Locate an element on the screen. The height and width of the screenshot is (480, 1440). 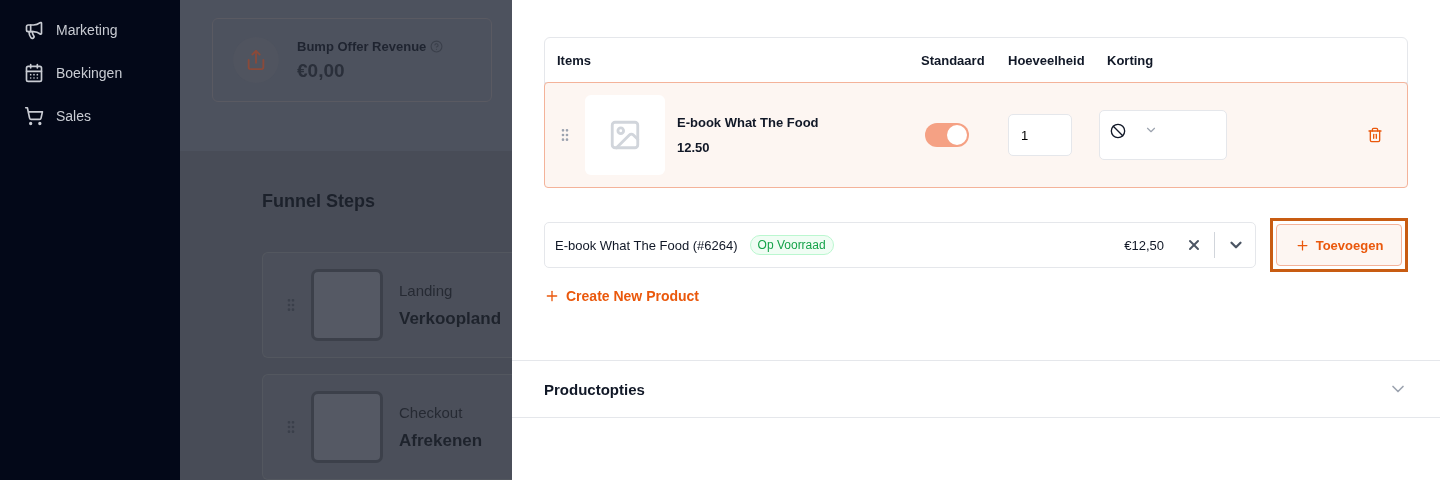
default-toggle is located at coordinates (947, 135).